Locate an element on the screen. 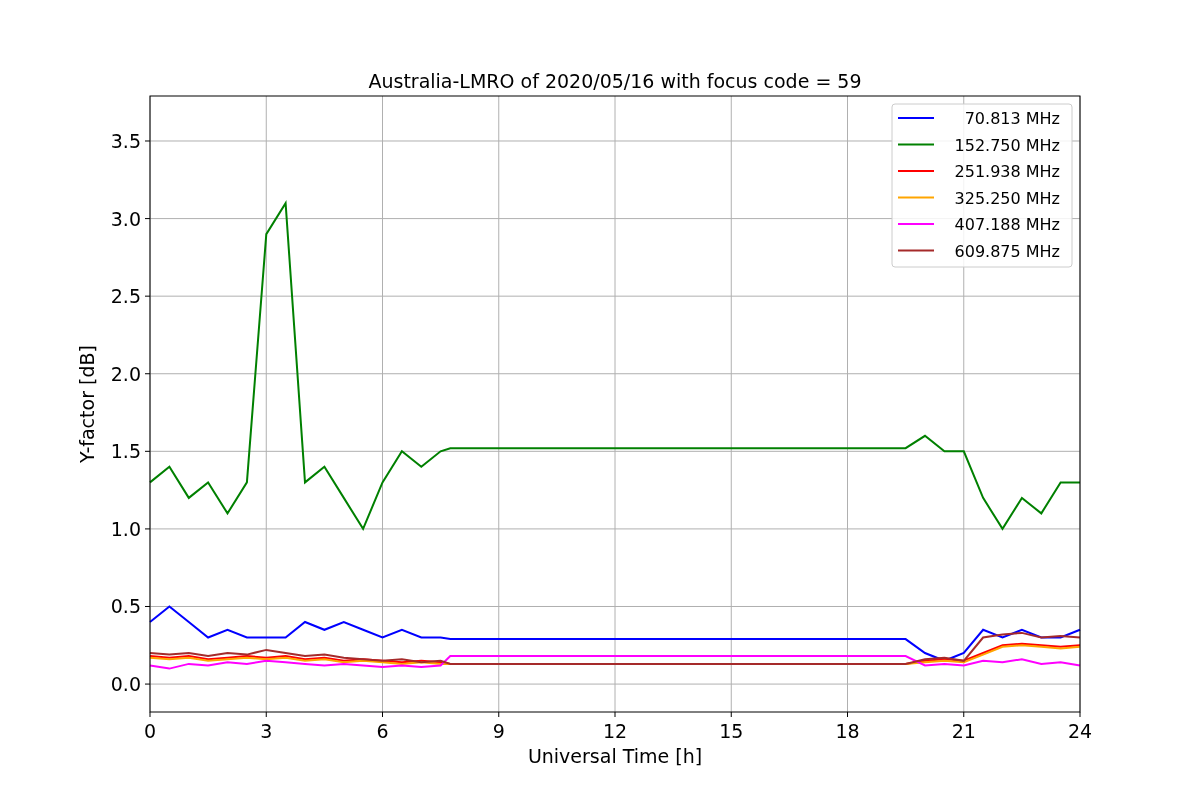 The height and width of the screenshot is (800, 1200). y-tick-label: 0.5 is located at coordinates (125, 606).